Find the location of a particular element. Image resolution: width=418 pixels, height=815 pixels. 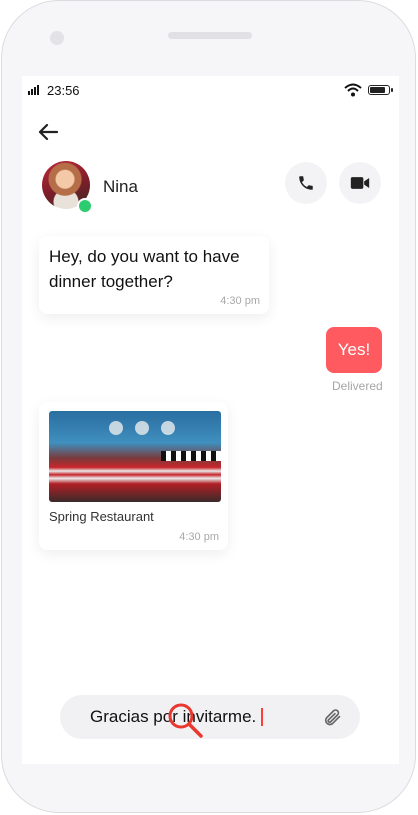

status-bar: 23:56 is located at coordinates (210, 91).